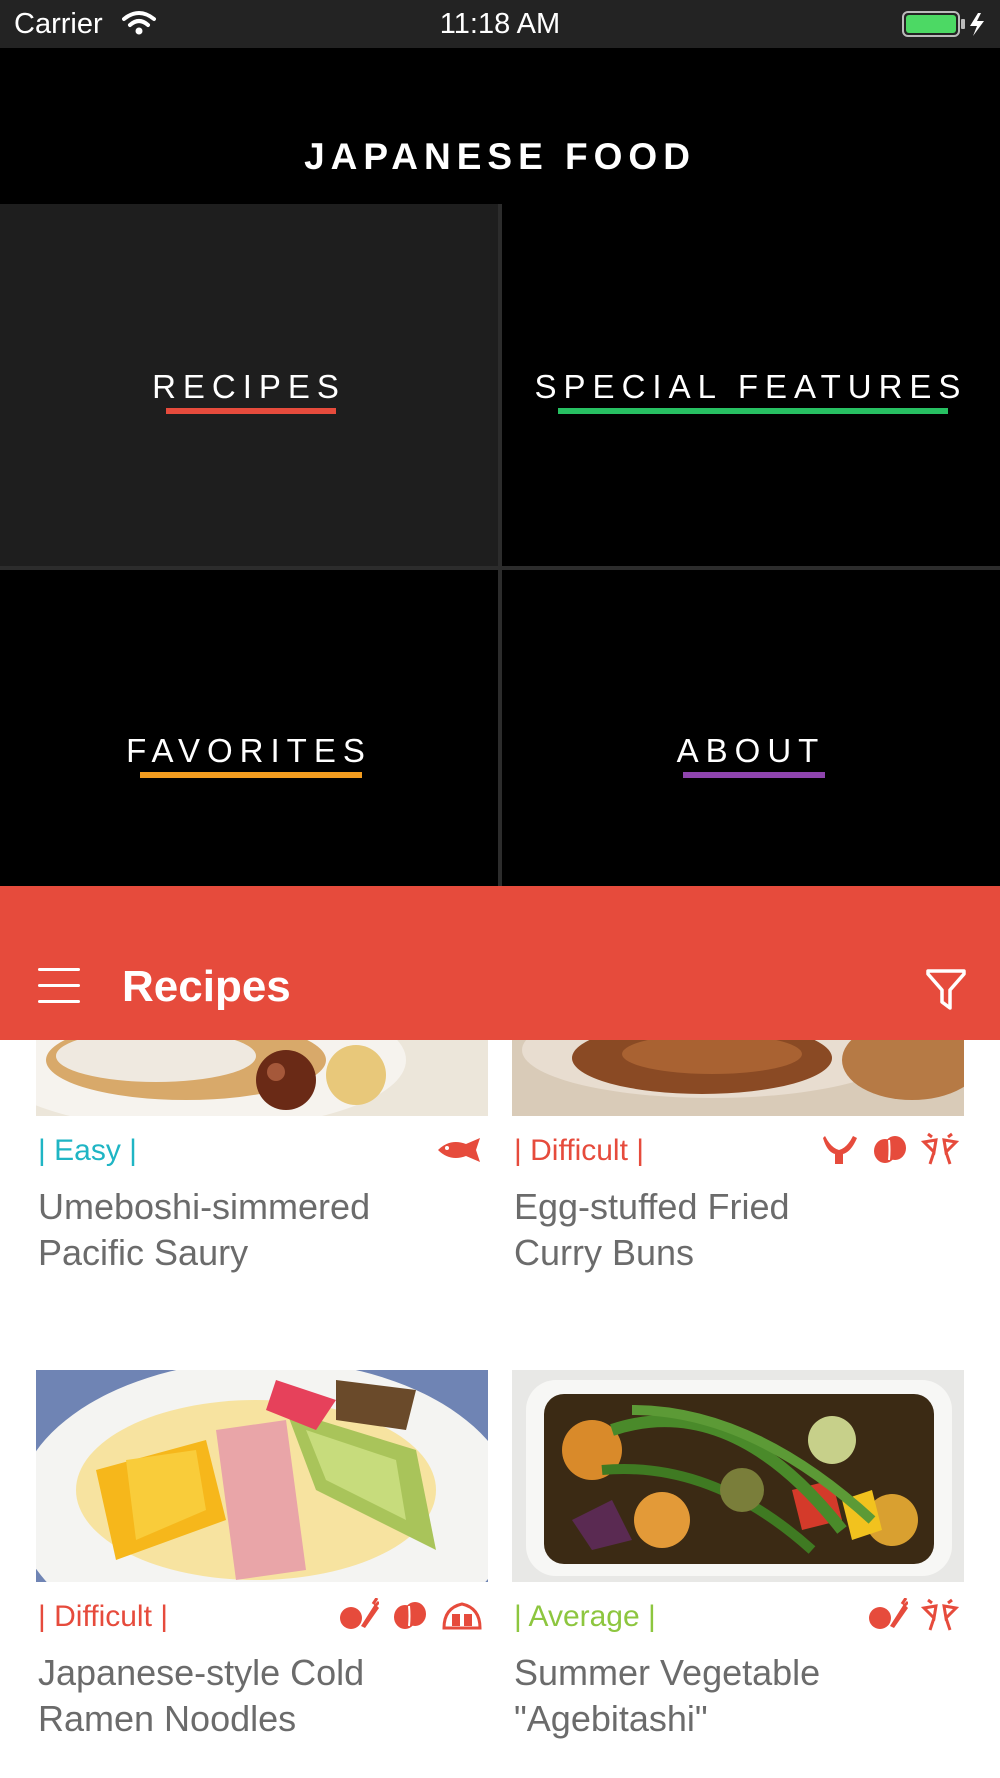 This screenshot has height=1778, width=1000. I want to click on favorites-underline, so click(251, 775).